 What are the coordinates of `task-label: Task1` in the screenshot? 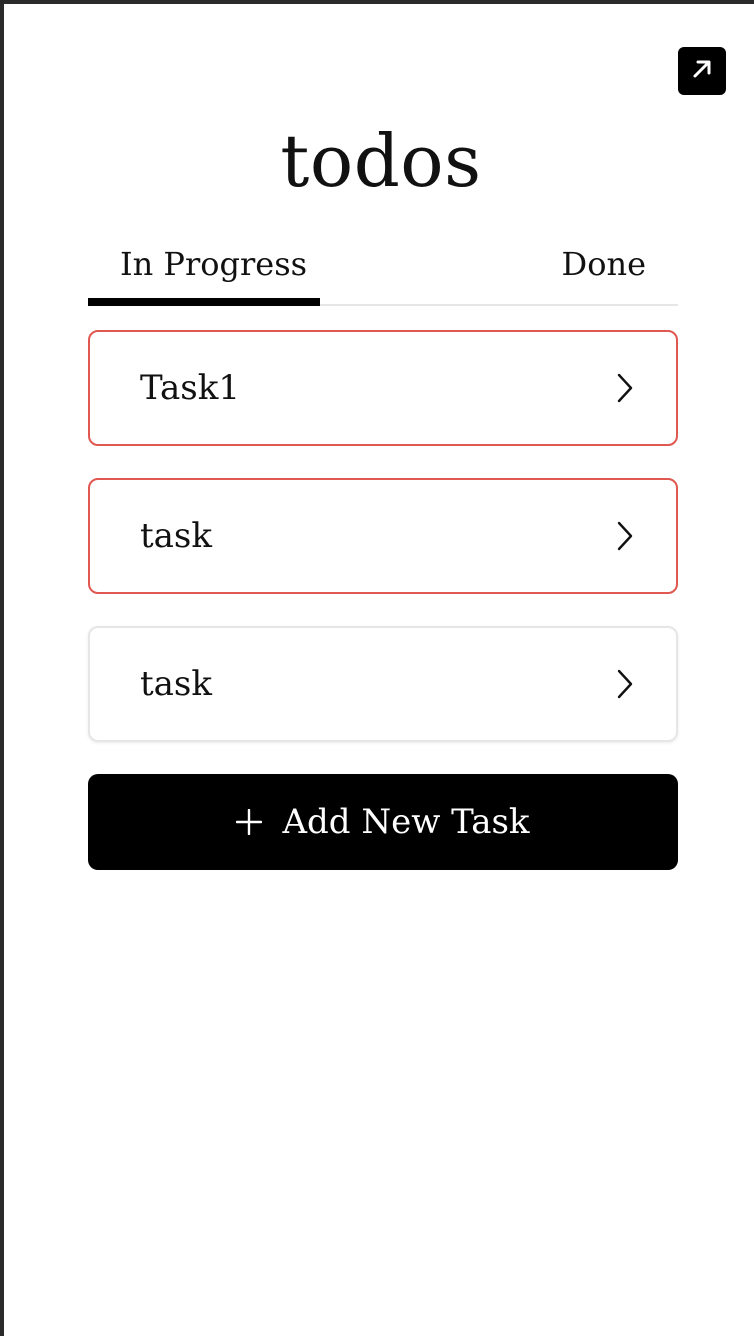 It's located at (190, 388).